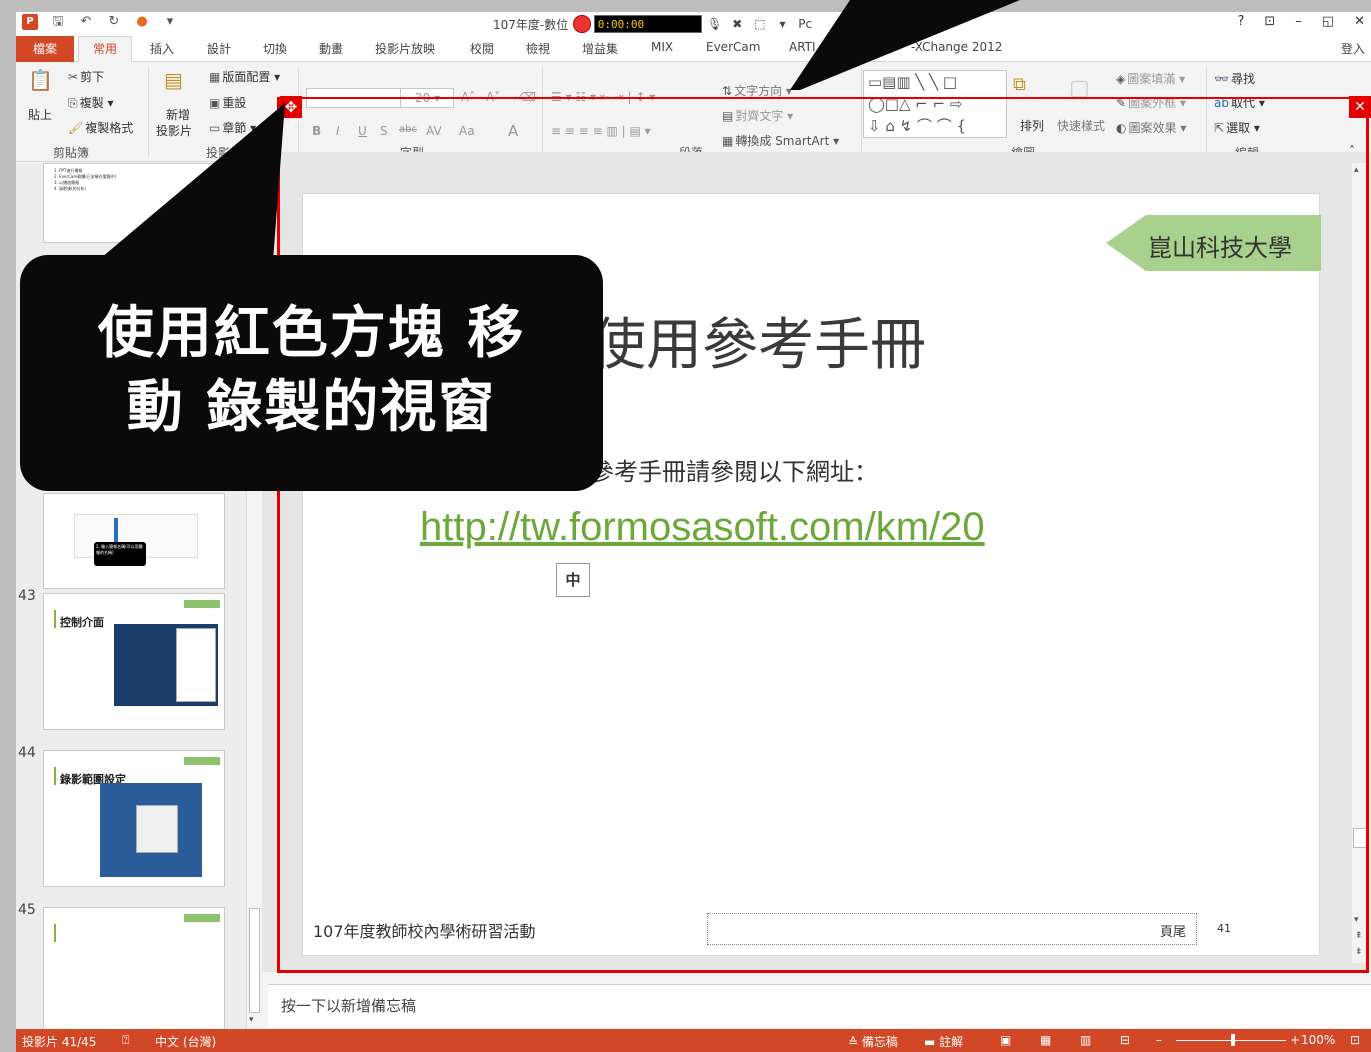 Image resolution: width=1371 pixels, height=1052 pixels. What do you see at coordinates (1328, 21) in the screenshot?
I see `restore-button: ◱` at bounding box center [1328, 21].